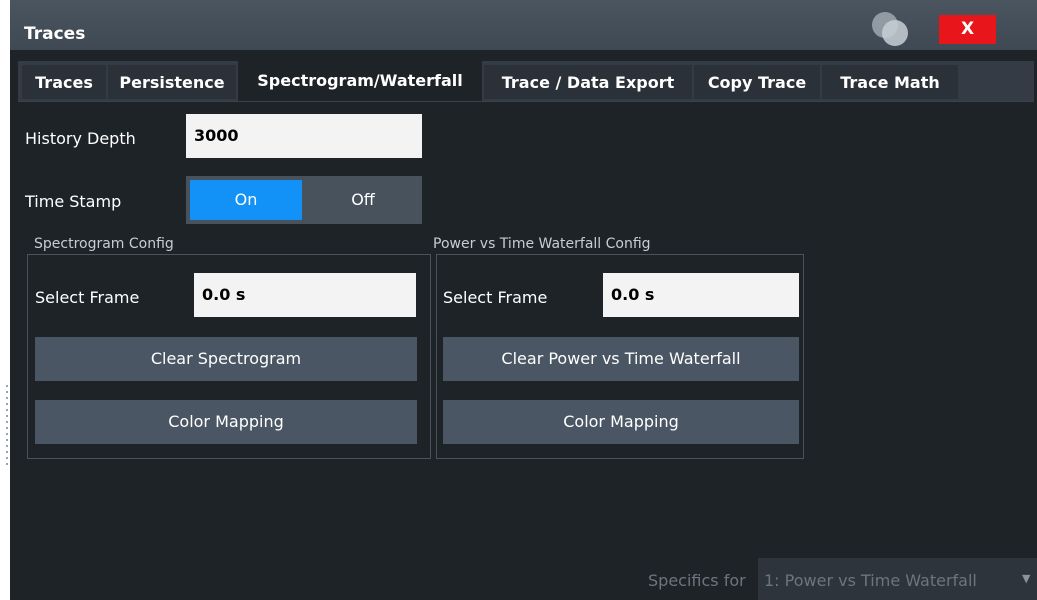 This screenshot has height=600, width=1037. I want to click on waterfall-select-frame-input: 0.0 s, so click(701, 295).